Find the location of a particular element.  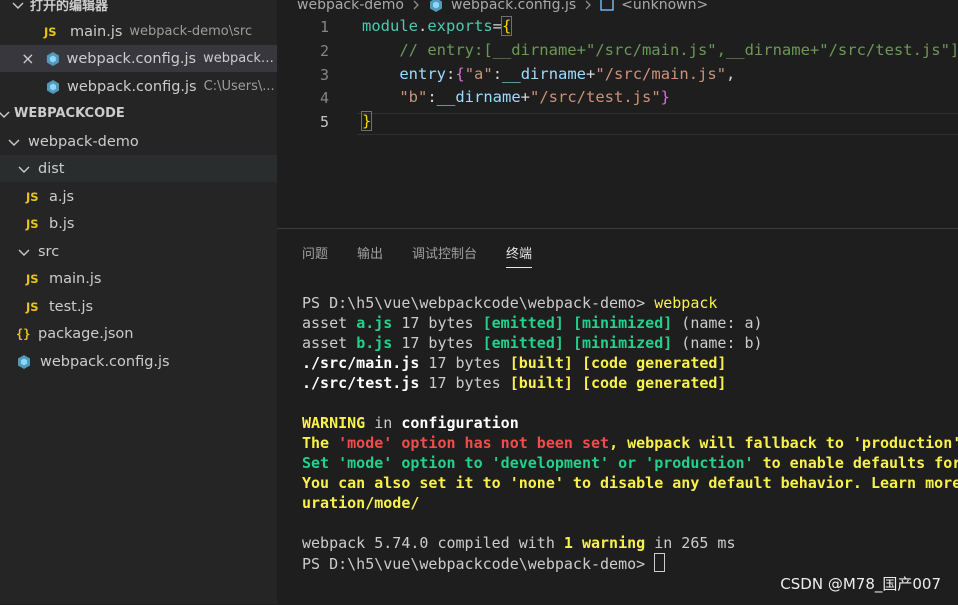

file-label: webpack.config.js is located at coordinates (105, 361).